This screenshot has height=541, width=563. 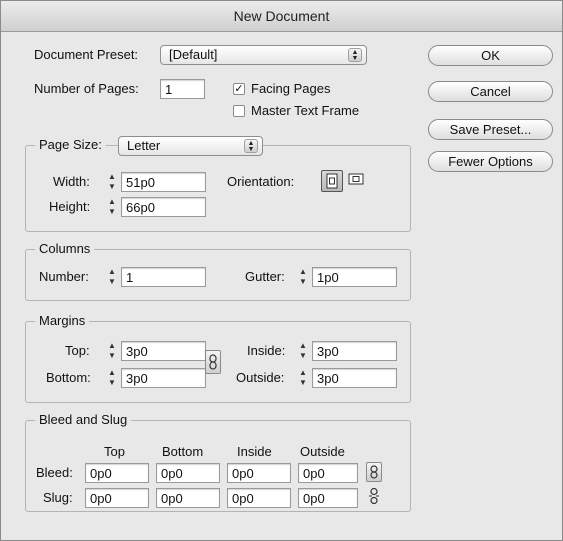 I want to click on landscape-orientation-icon, so click(x=356, y=181).